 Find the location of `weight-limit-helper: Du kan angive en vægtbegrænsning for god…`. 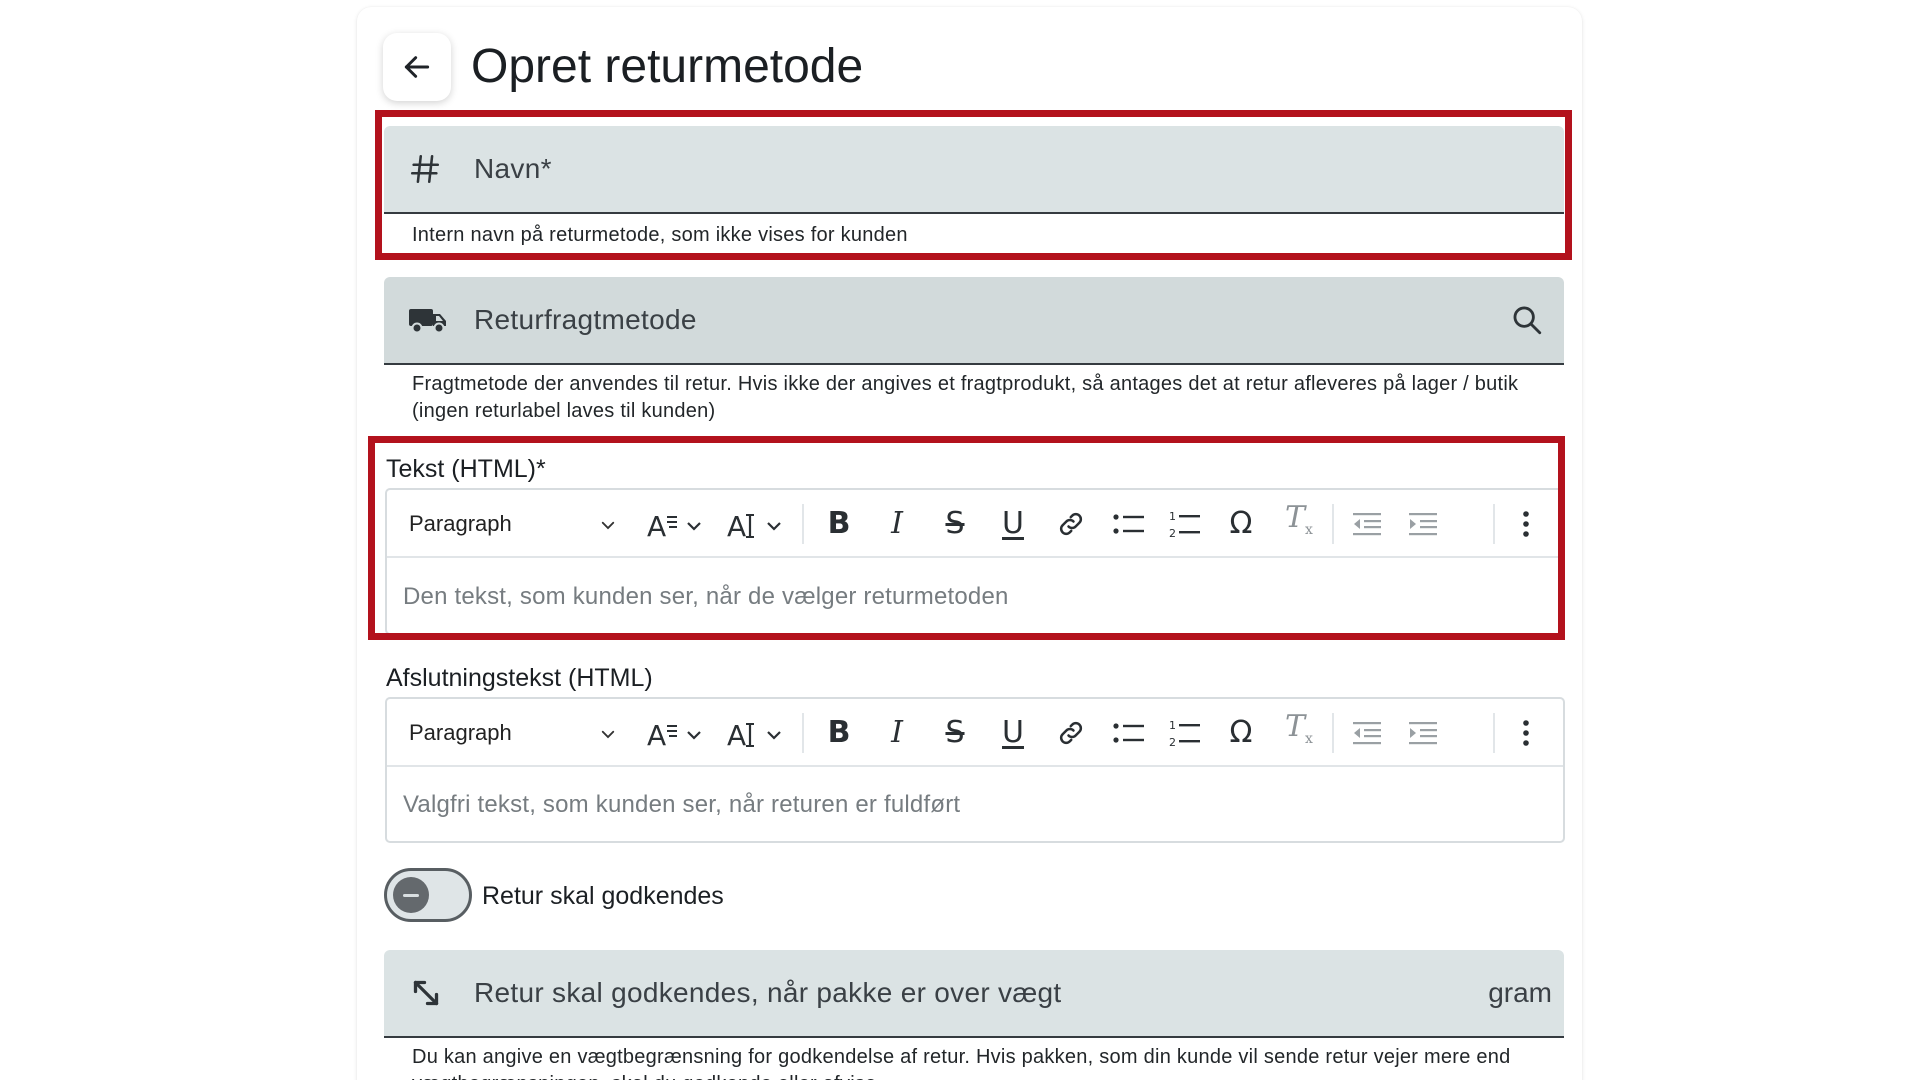

weight-limit-helper: Du kan angive en vægtbegrænsning for god… is located at coordinates (961, 1063).